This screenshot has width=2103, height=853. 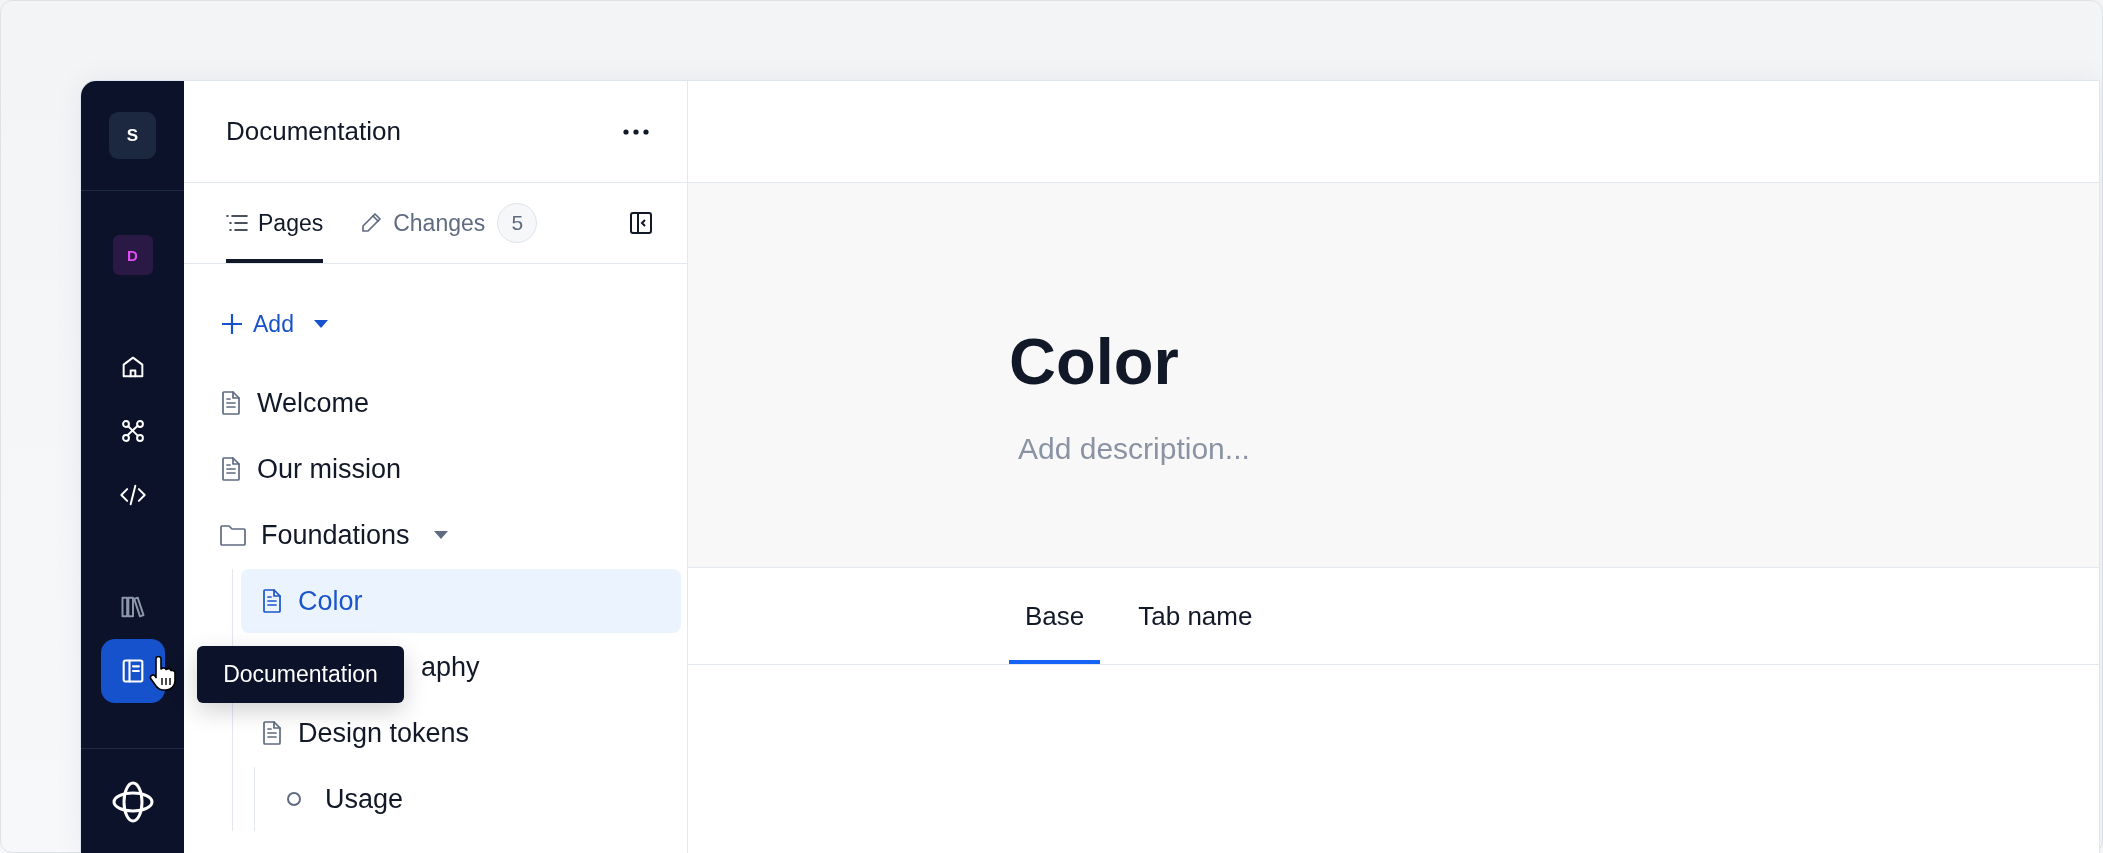 What do you see at coordinates (450, 469) in the screenshot?
I see `tree-item: Our mission` at bounding box center [450, 469].